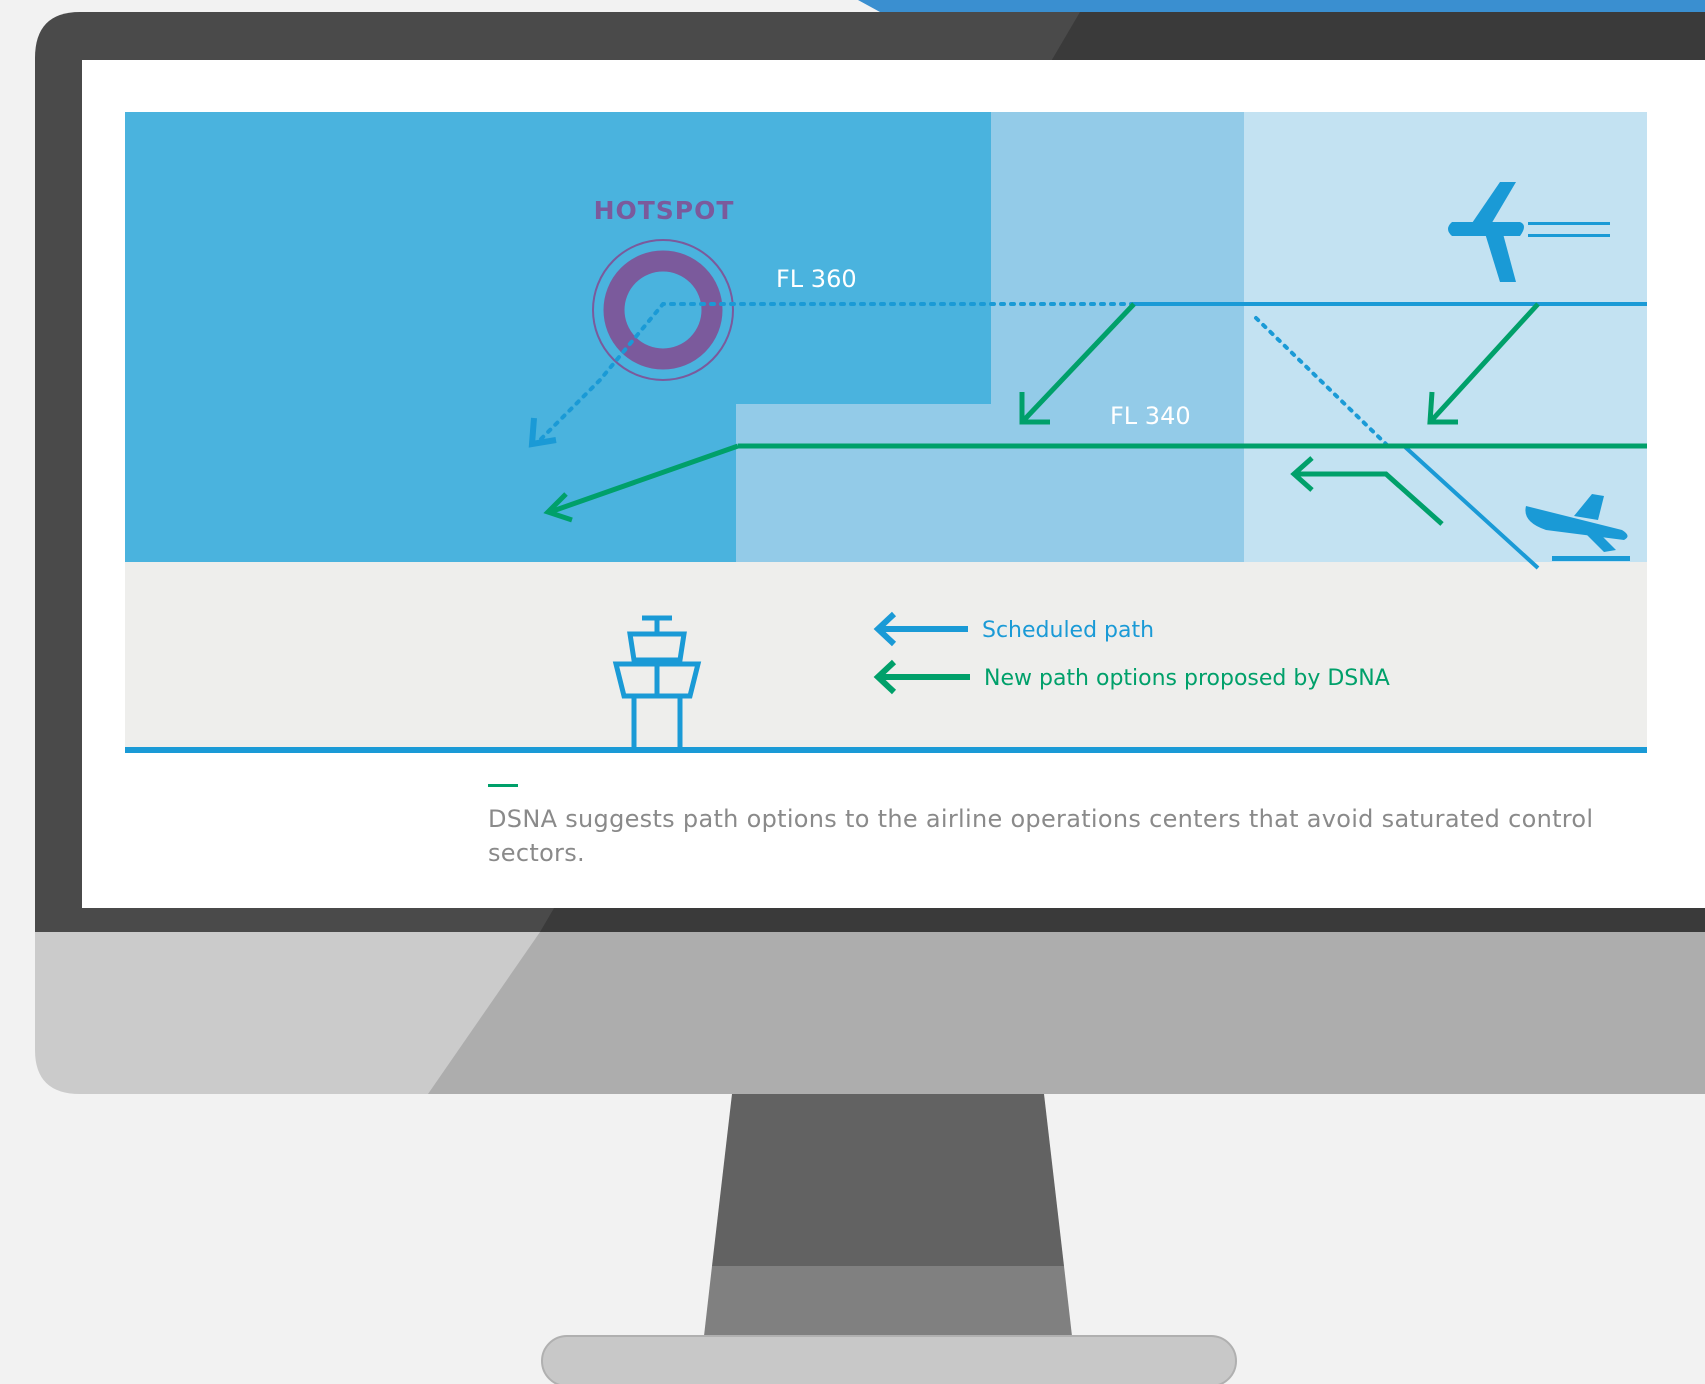 Image resolution: width=1705 pixels, height=1384 pixels. What do you see at coordinates (1187, 678) in the screenshot?
I see `legend-new-label: New path options proposed by DSNA` at bounding box center [1187, 678].